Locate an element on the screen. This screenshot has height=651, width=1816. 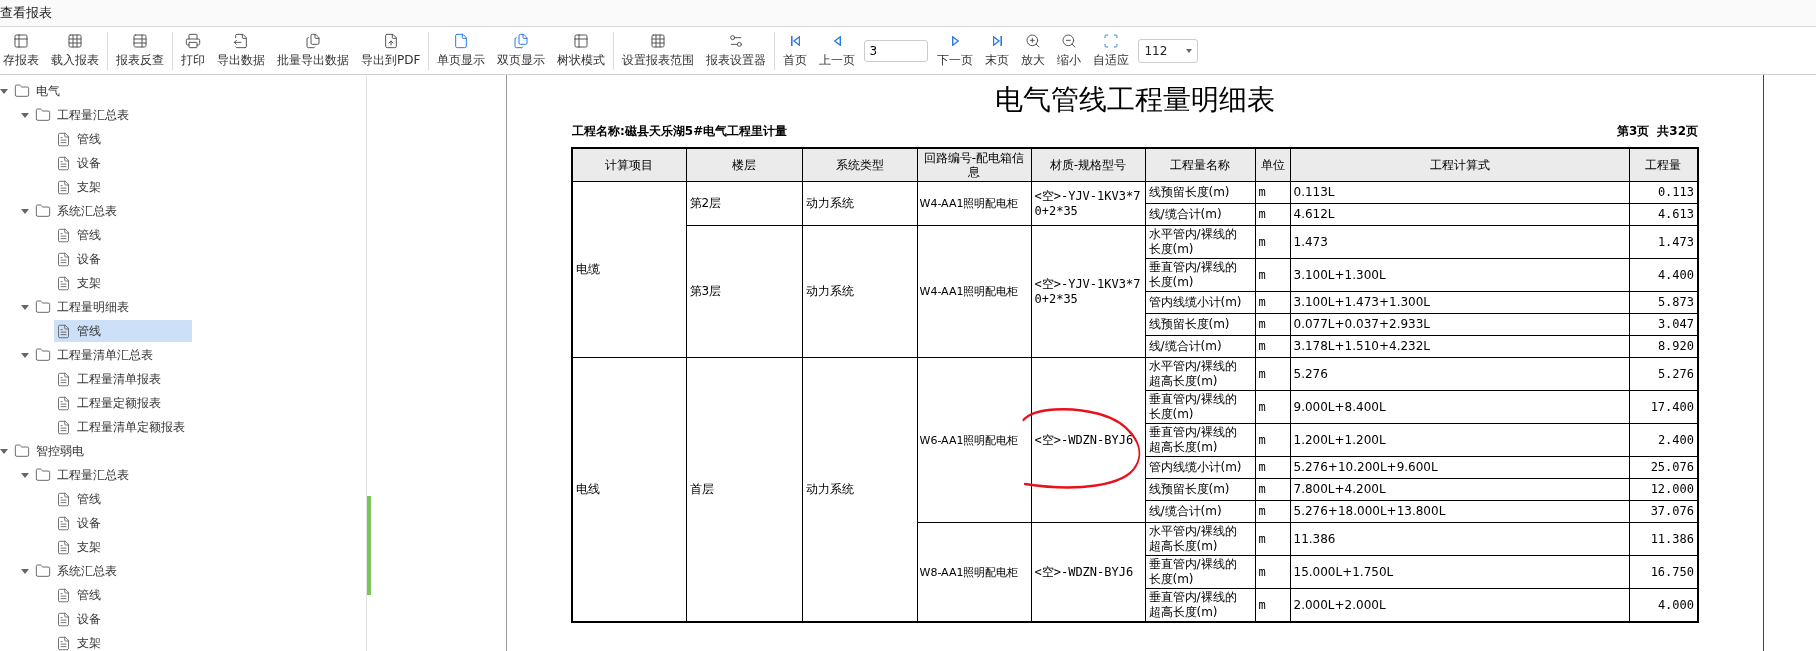
tree-item: 工程量清单定额报表 is located at coordinates (123, 427).